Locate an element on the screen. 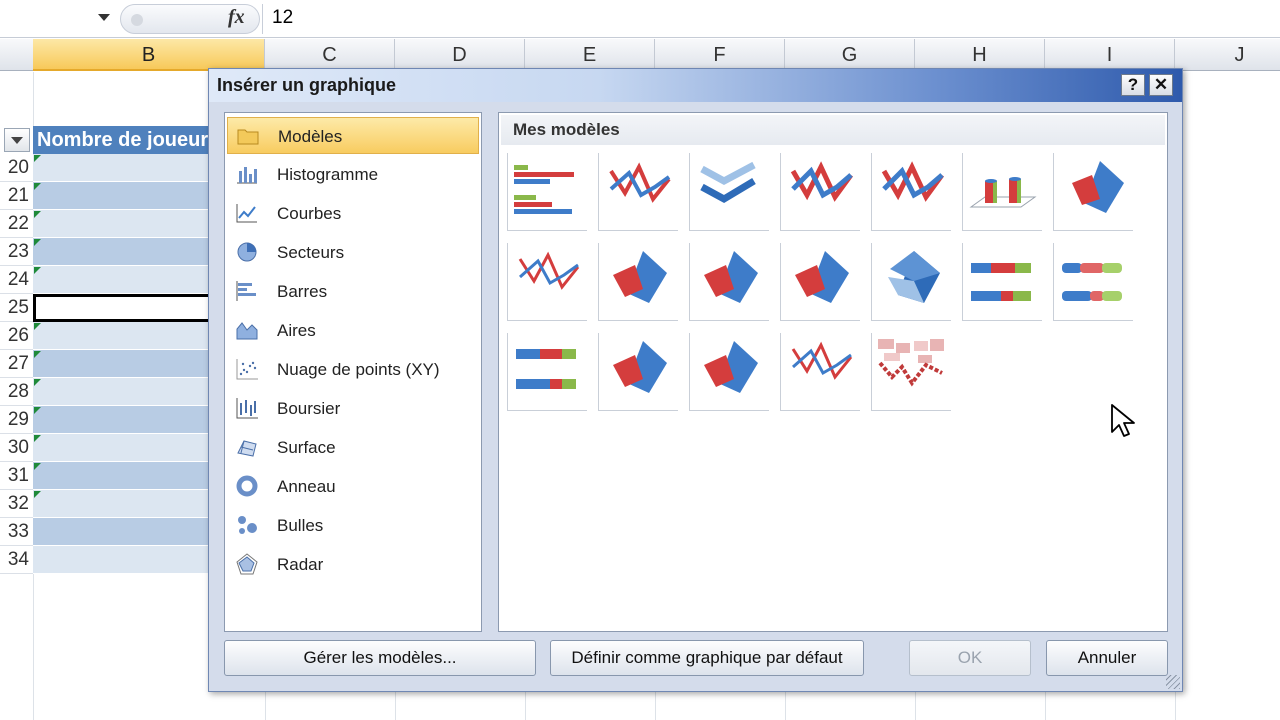 The height and width of the screenshot is (720, 1280). category-item-modeles: Modèles is located at coordinates (353, 135).